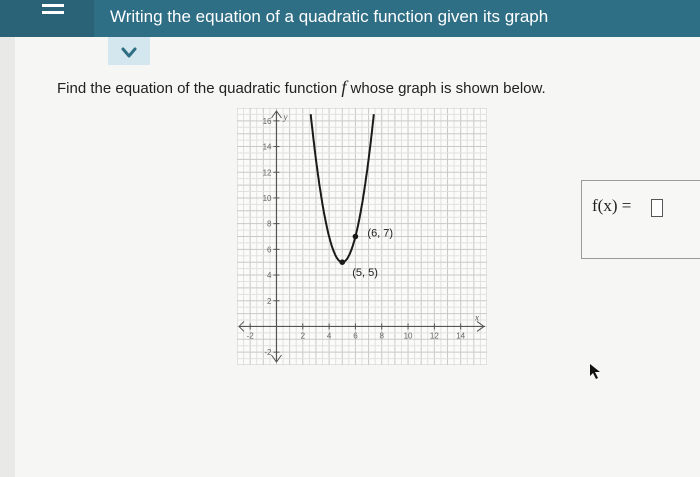 This screenshot has width=700, height=477. I want to click on point-label: (6, 7), so click(380, 234).